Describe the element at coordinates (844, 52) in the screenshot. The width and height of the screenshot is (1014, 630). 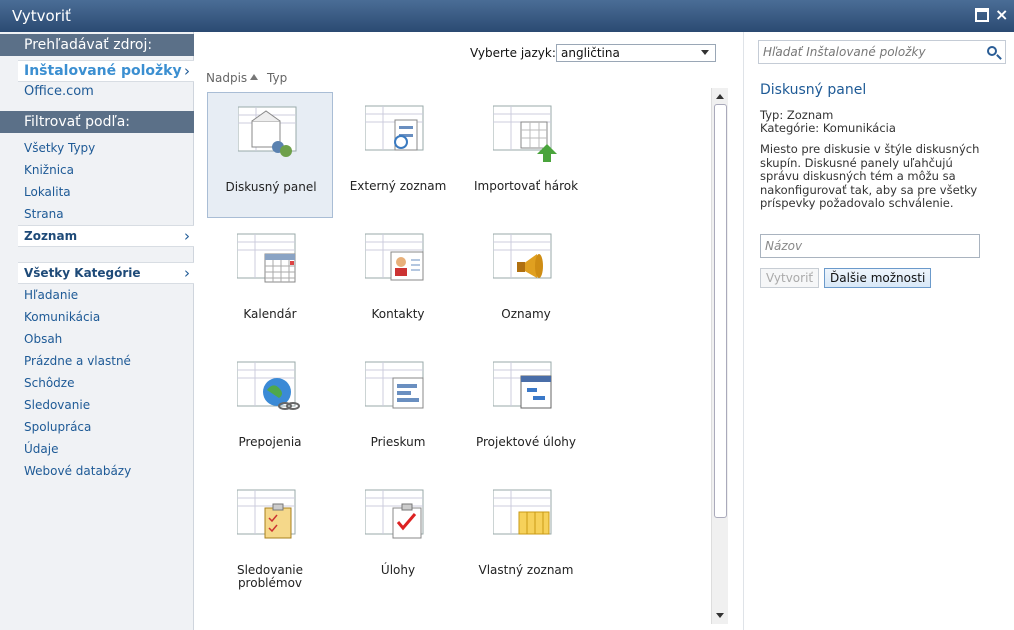
I see `search-placeholder: Hľadať Inštalované položky` at that location.